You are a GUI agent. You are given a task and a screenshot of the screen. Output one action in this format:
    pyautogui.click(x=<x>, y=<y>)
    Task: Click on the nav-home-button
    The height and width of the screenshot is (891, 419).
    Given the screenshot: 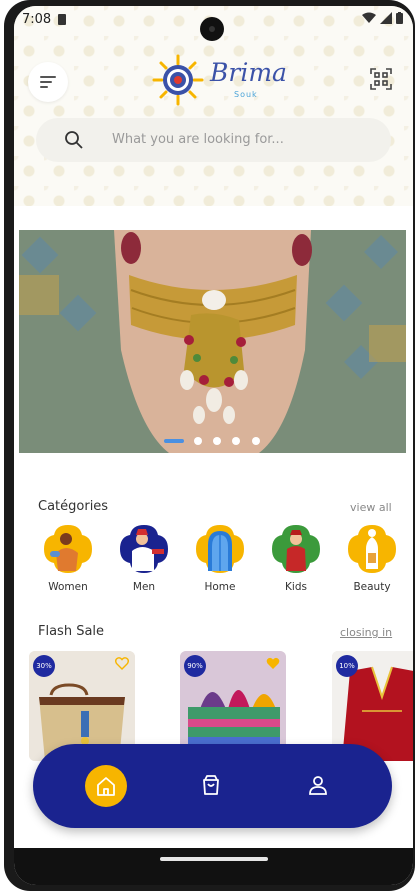 What is the action you would take?
    pyautogui.click(x=106, y=786)
    